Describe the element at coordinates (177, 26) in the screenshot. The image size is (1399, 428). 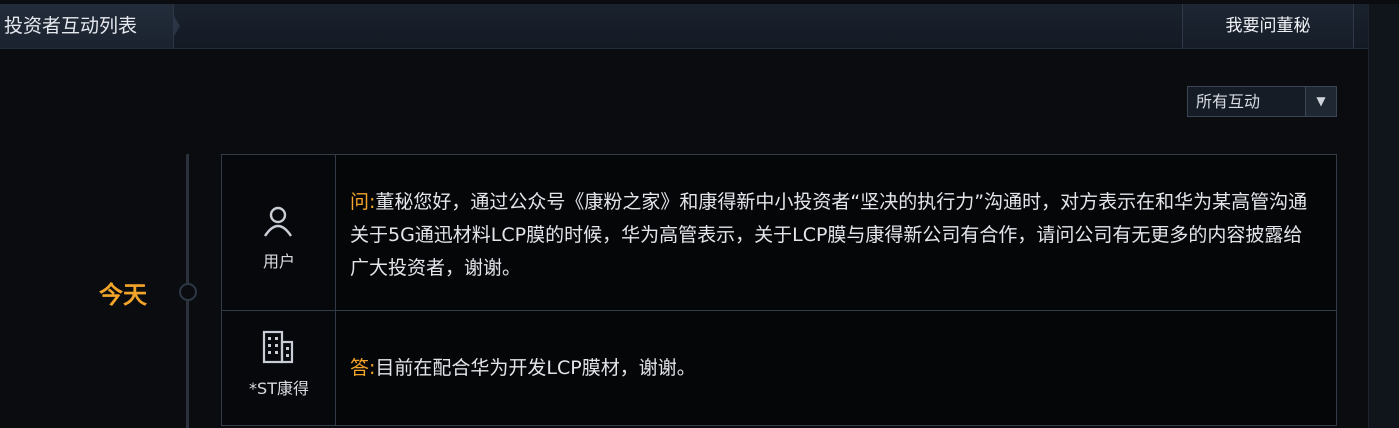
I see `tab-arrow-decoration` at that location.